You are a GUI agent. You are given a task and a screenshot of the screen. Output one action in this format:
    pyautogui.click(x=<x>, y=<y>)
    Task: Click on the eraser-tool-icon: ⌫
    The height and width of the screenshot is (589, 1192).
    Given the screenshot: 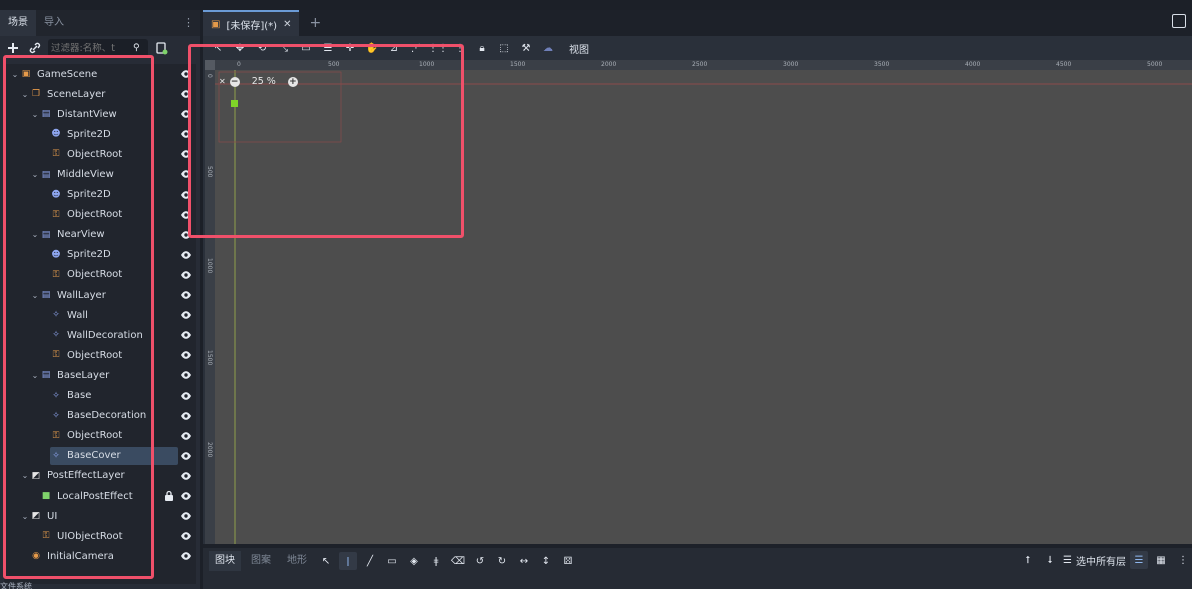 What is the action you would take?
    pyautogui.click(x=458, y=561)
    